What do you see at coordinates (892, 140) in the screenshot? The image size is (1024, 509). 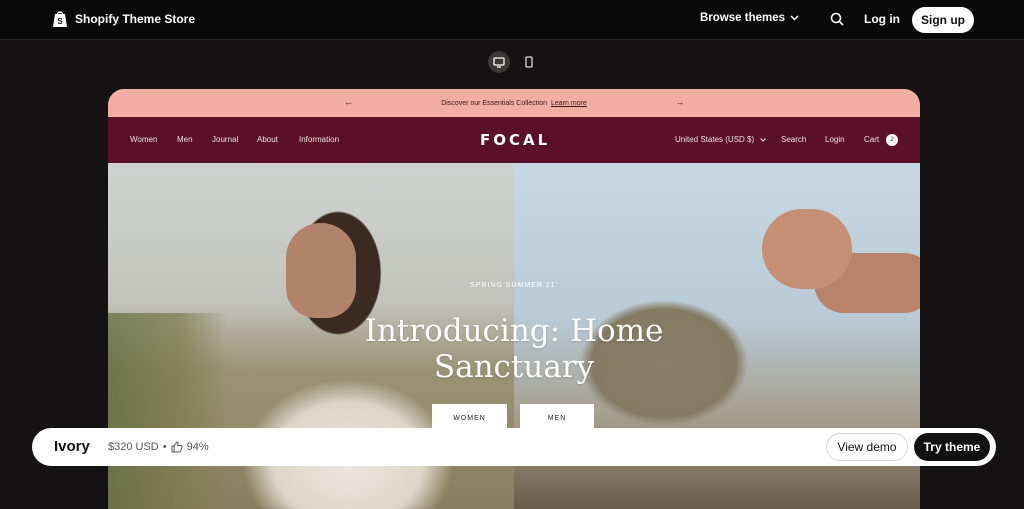 I see `cart-count-badge: 2` at bounding box center [892, 140].